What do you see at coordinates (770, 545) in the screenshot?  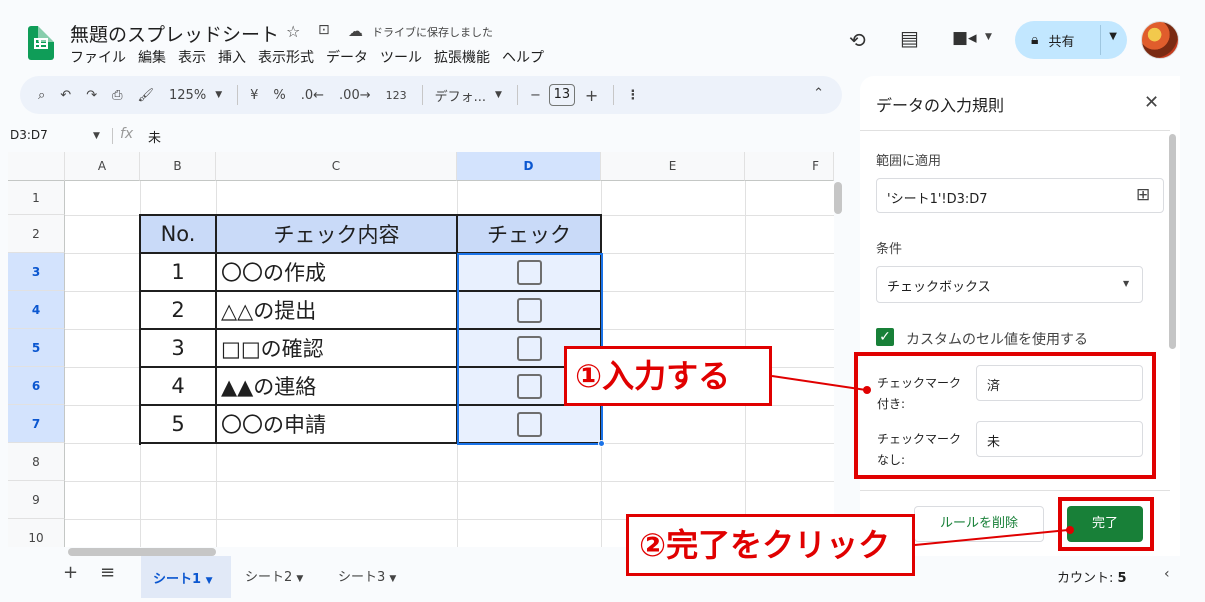 I see `callout-step2: ②完了をクリック` at bounding box center [770, 545].